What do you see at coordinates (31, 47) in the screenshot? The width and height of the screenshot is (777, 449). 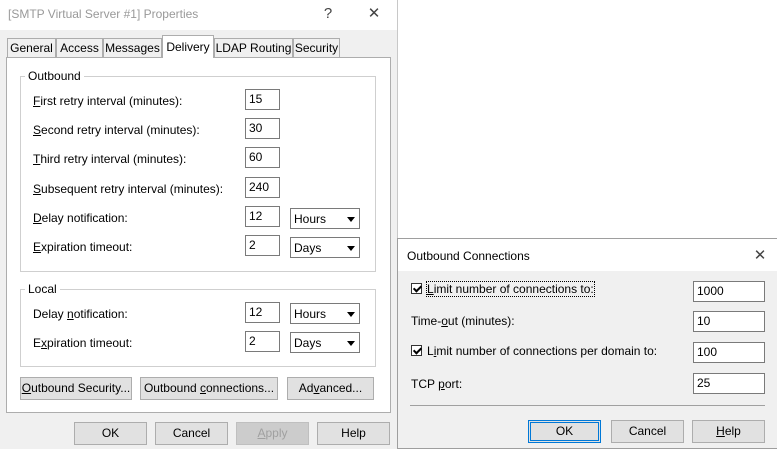 I see `tab-general: General` at bounding box center [31, 47].